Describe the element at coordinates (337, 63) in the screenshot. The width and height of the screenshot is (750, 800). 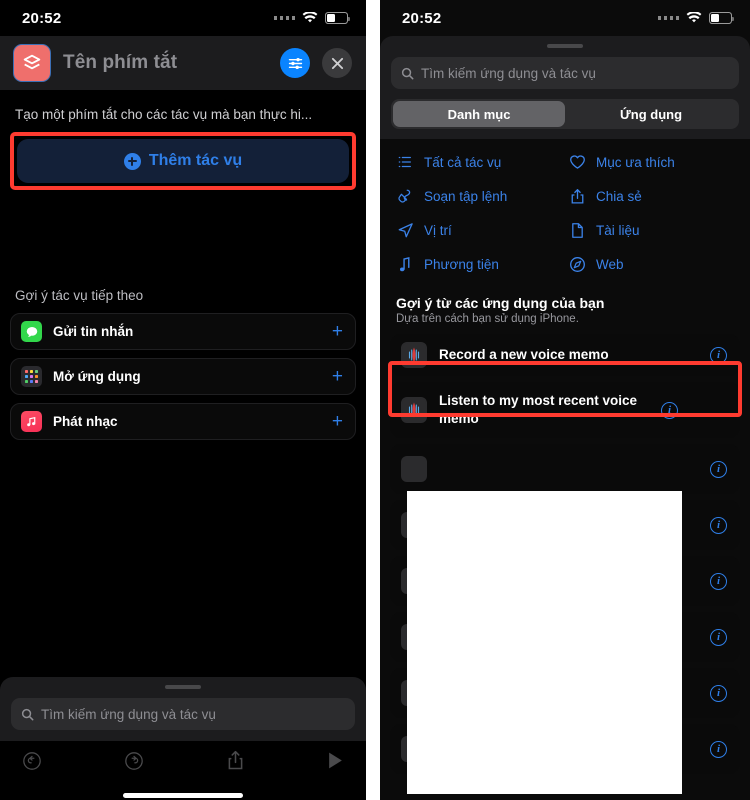
I see `close-icon` at that location.